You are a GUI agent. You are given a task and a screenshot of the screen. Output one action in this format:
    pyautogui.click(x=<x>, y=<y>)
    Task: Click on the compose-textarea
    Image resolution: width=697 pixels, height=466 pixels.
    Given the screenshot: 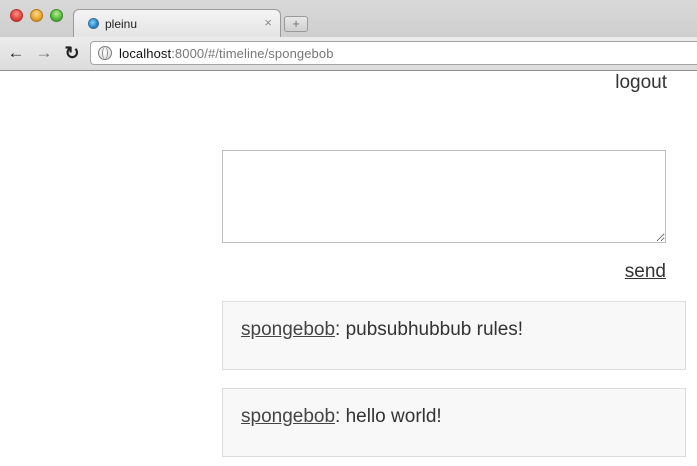 What is the action you would take?
    pyautogui.click(x=444, y=196)
    